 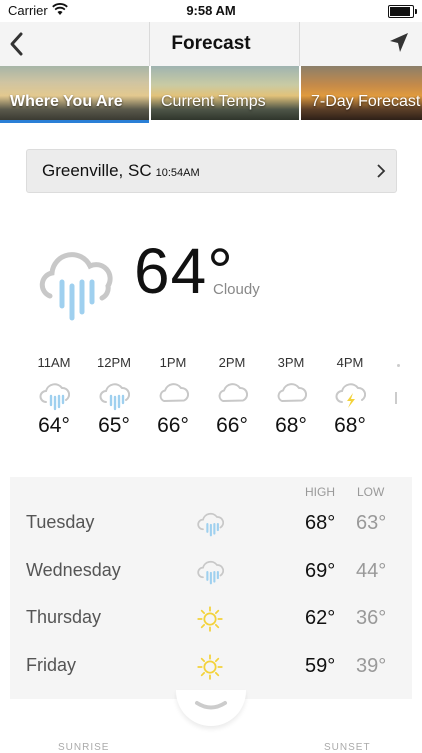 I want to click on expand-handle, so click(x=211, y=708).